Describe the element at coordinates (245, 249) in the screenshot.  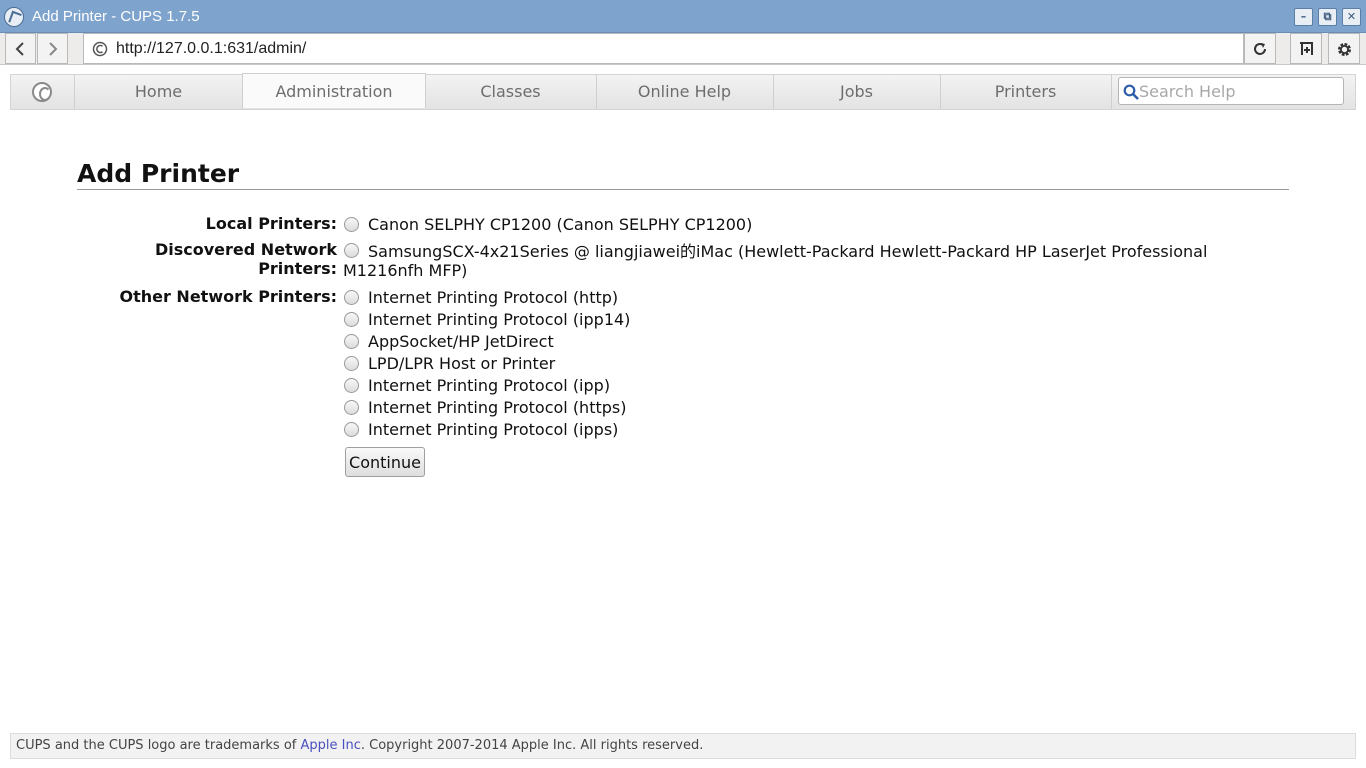
I see `discovered-label-line1: Discovered Network` at that location.